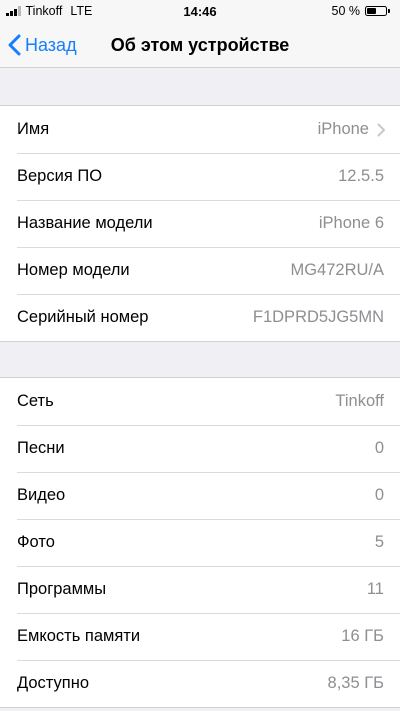 This screenshot has height=711, width=400. I want to click on row-label: Название модели, so click(85, 223).